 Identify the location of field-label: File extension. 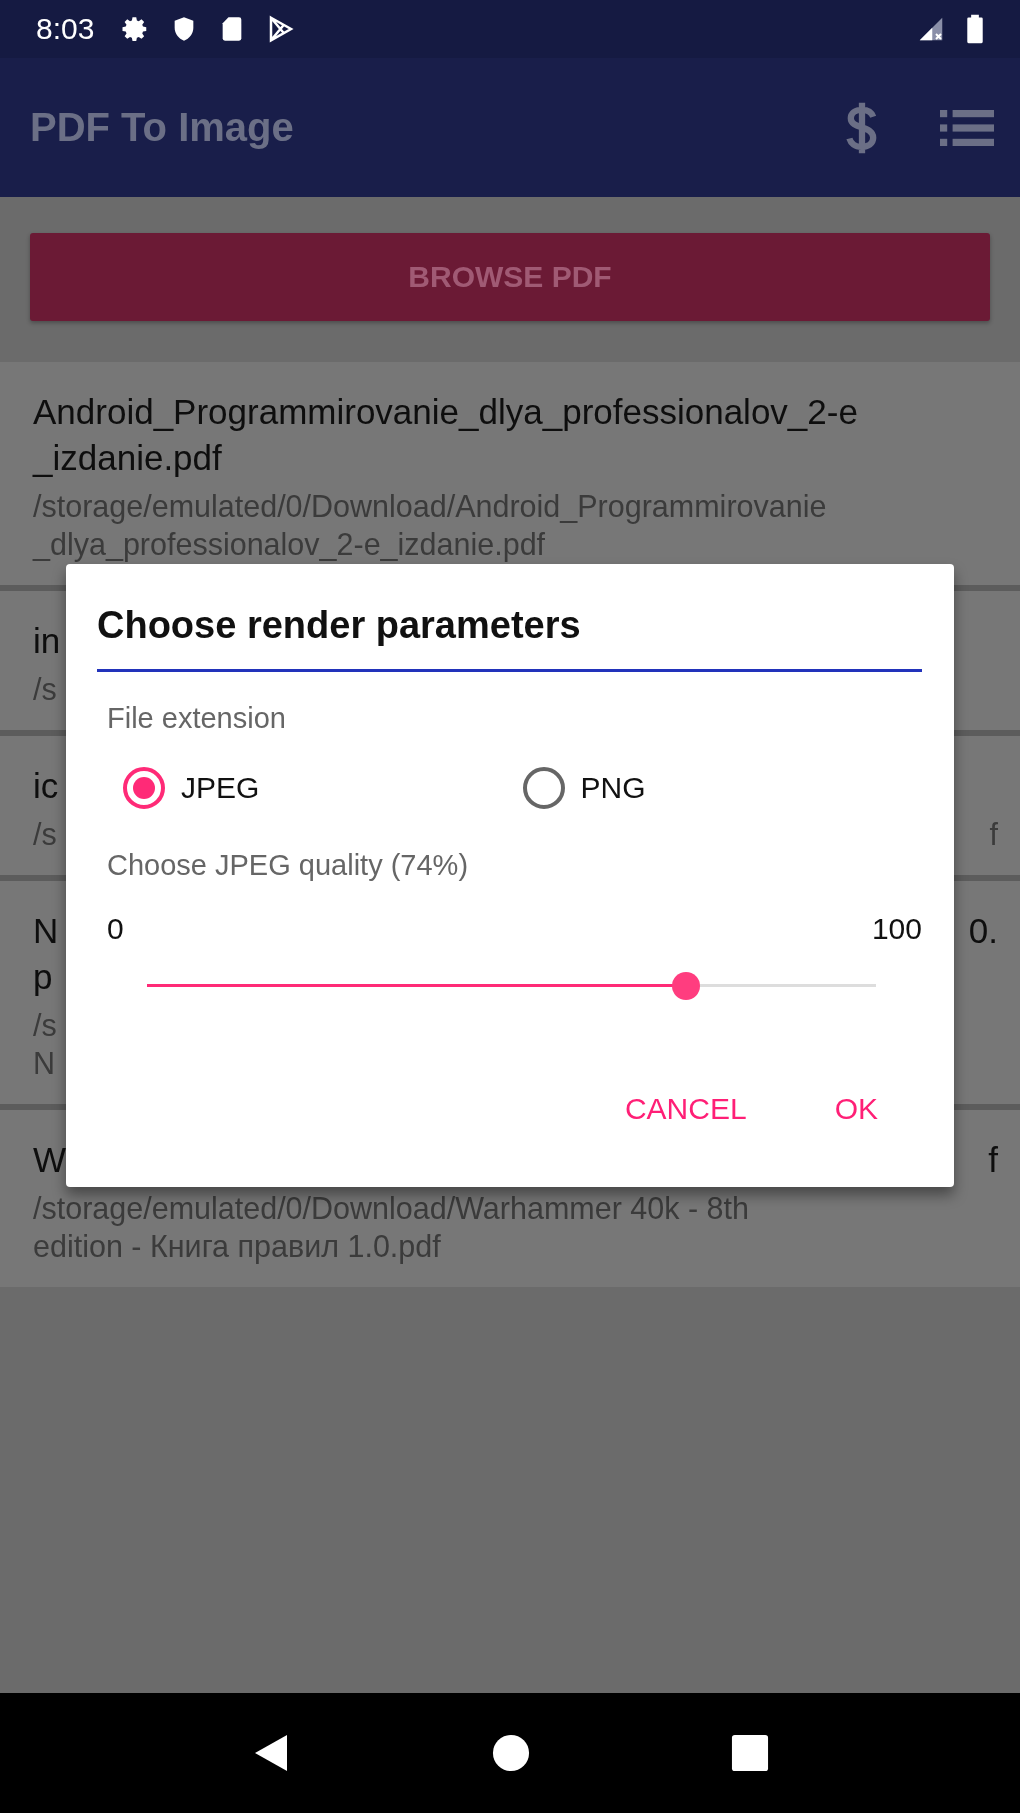
(197, 718).